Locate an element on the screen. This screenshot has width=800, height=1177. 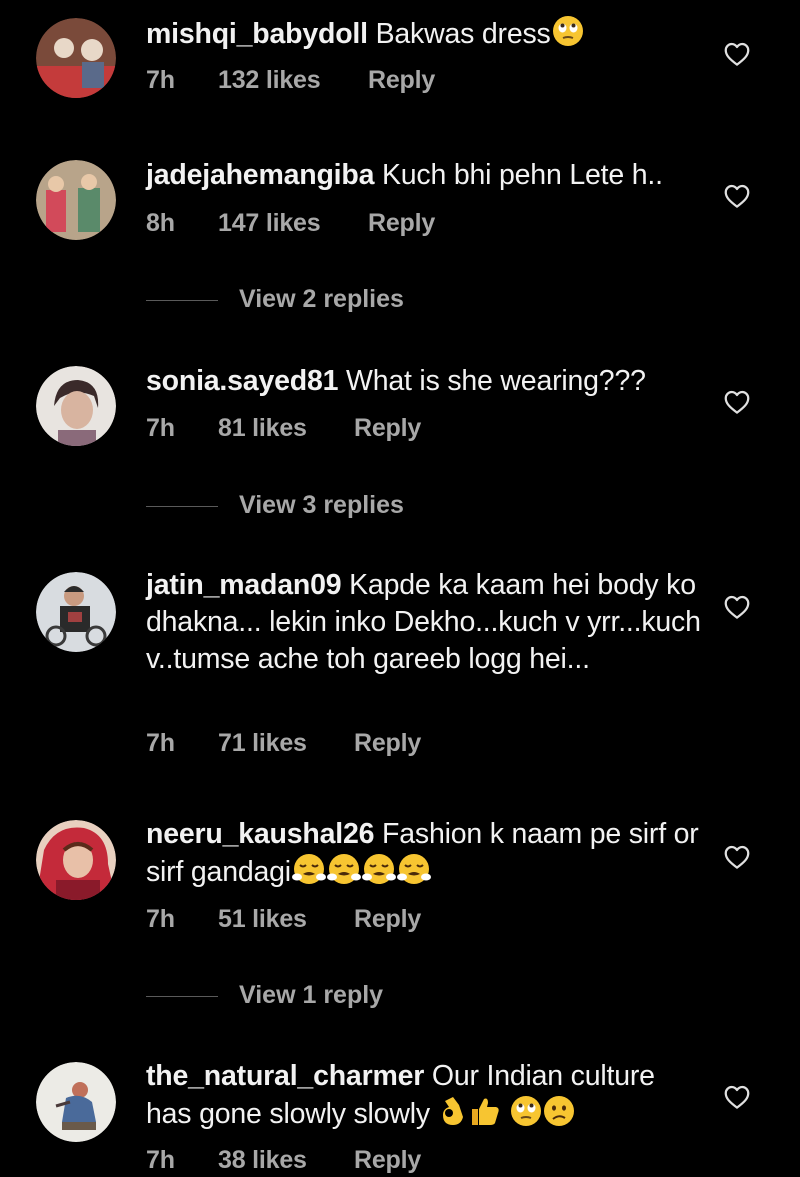
comment-username: mishqi_babydoll is located at coordinates (257, 34).